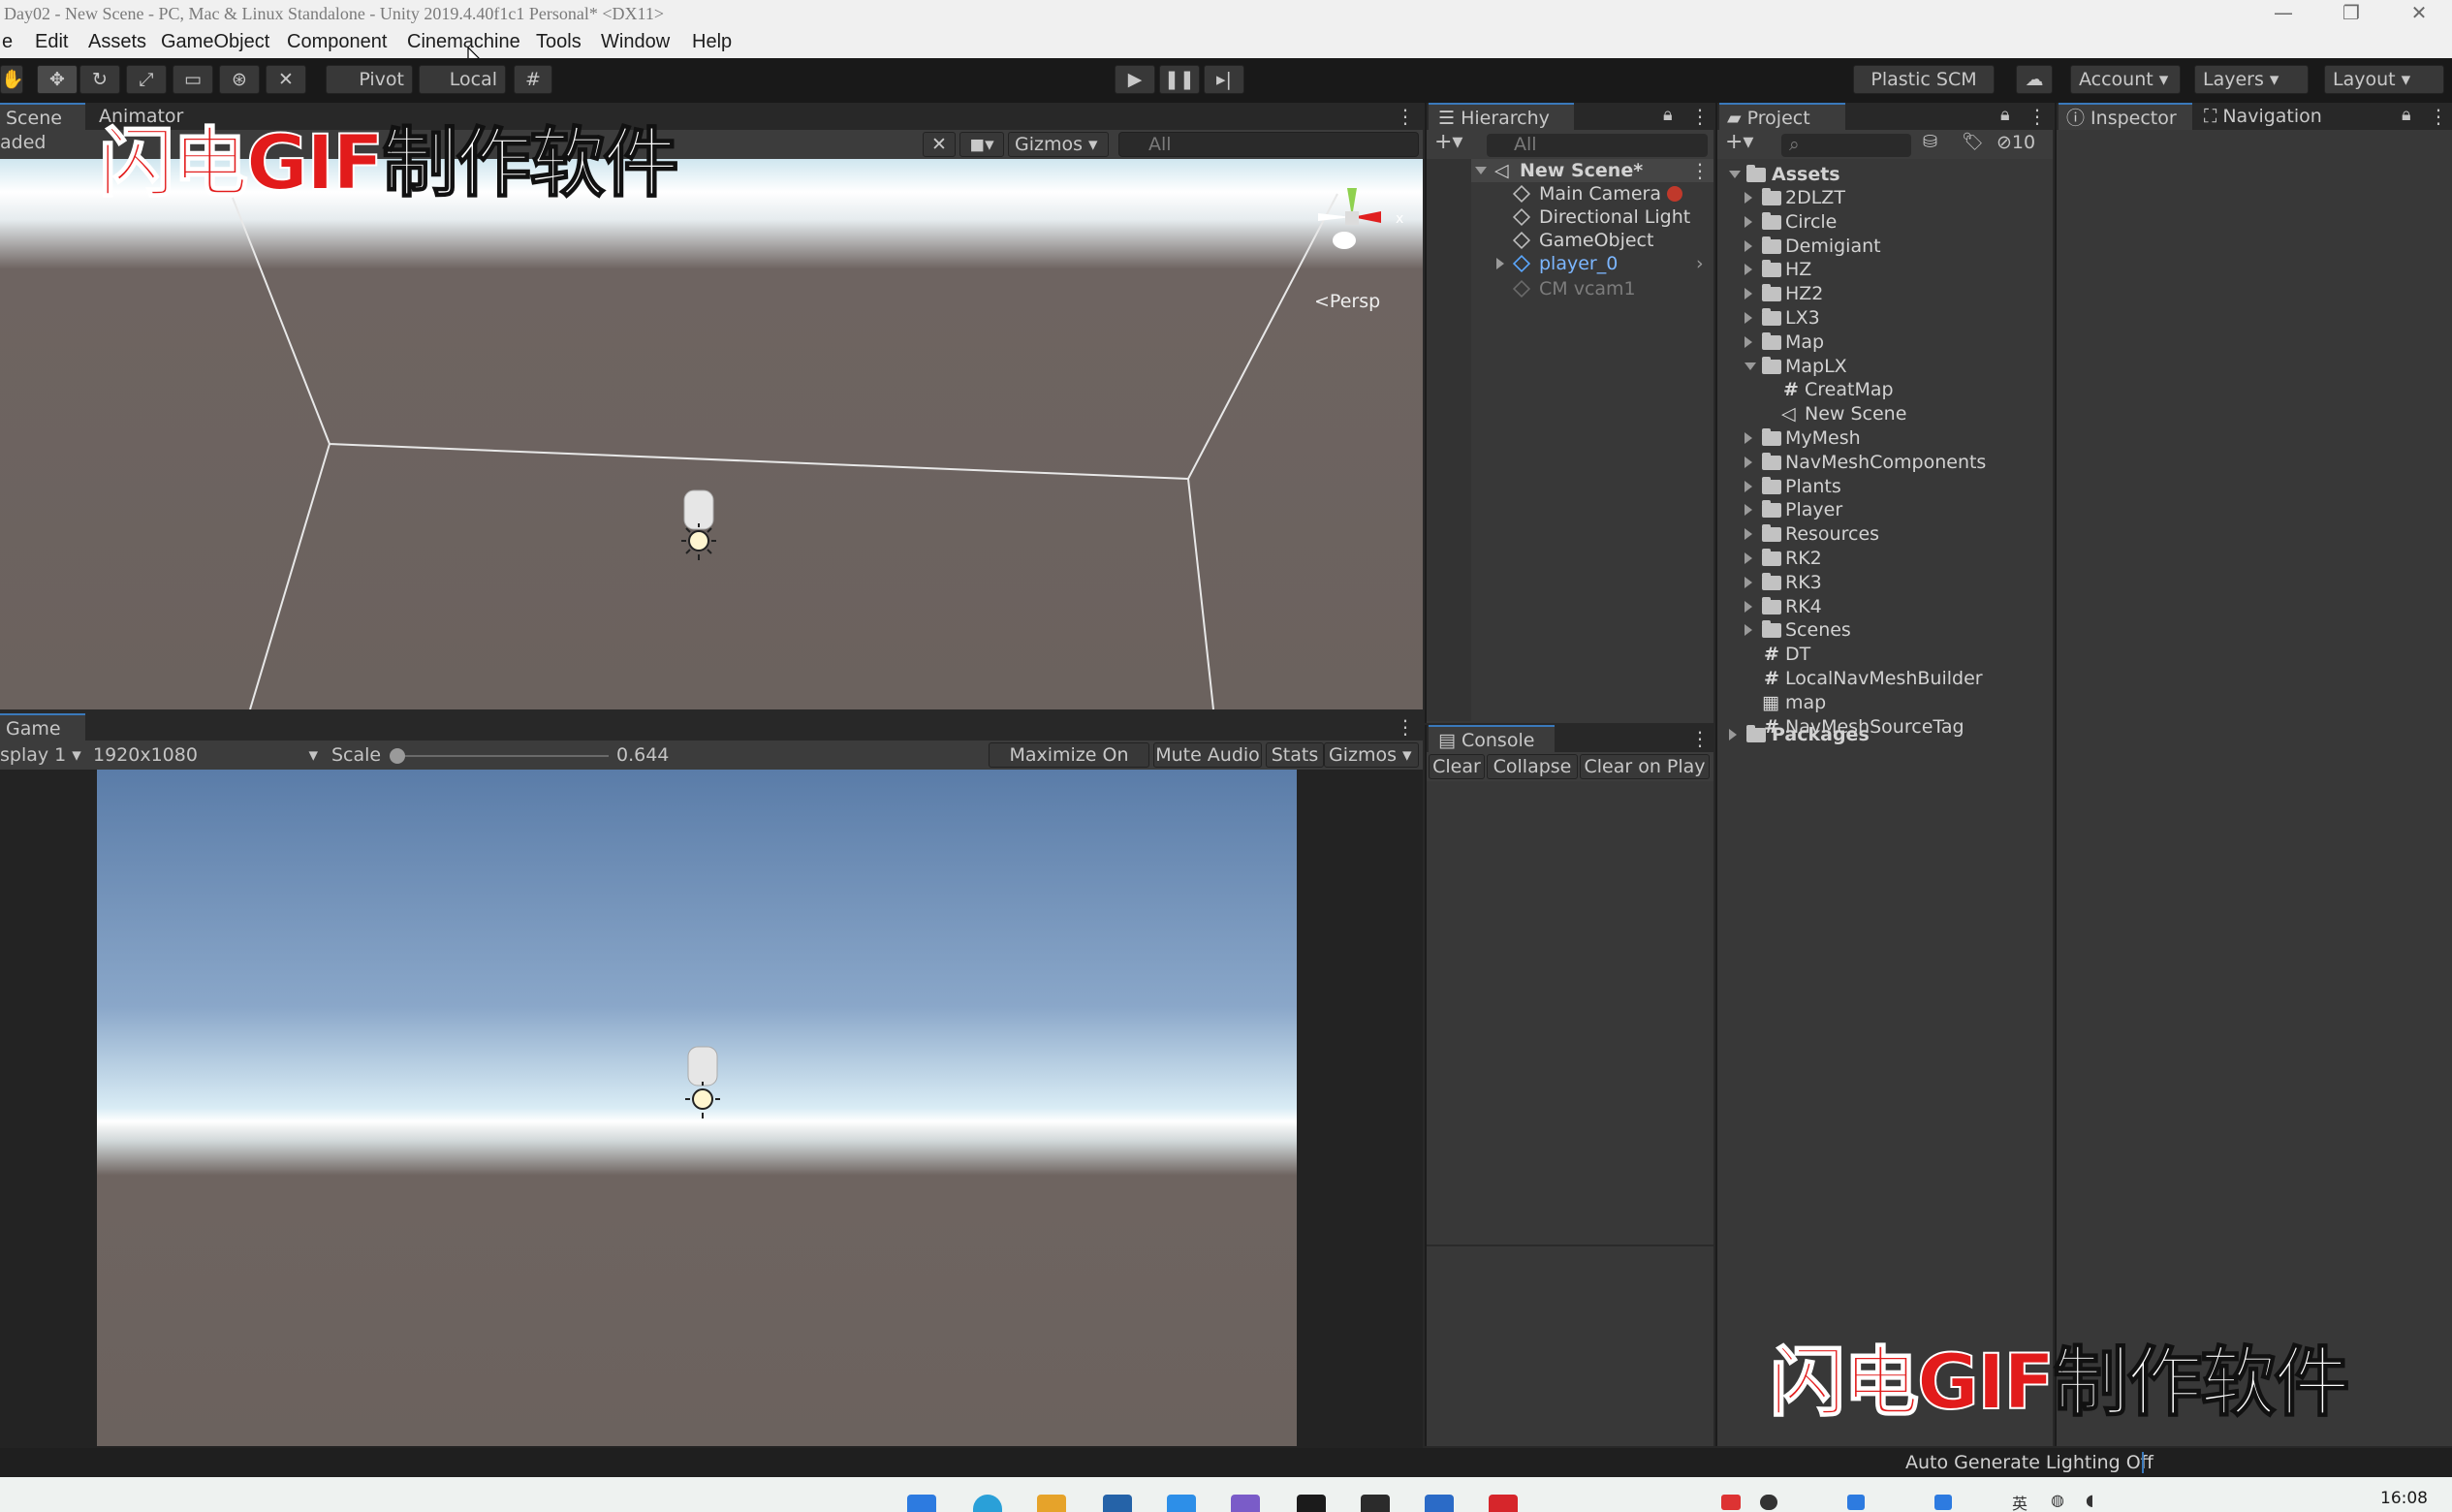  What do you see at coordinates (337, 42) in the screenshot?
I see `menu-component: Component` at bounding box center [337, 42].